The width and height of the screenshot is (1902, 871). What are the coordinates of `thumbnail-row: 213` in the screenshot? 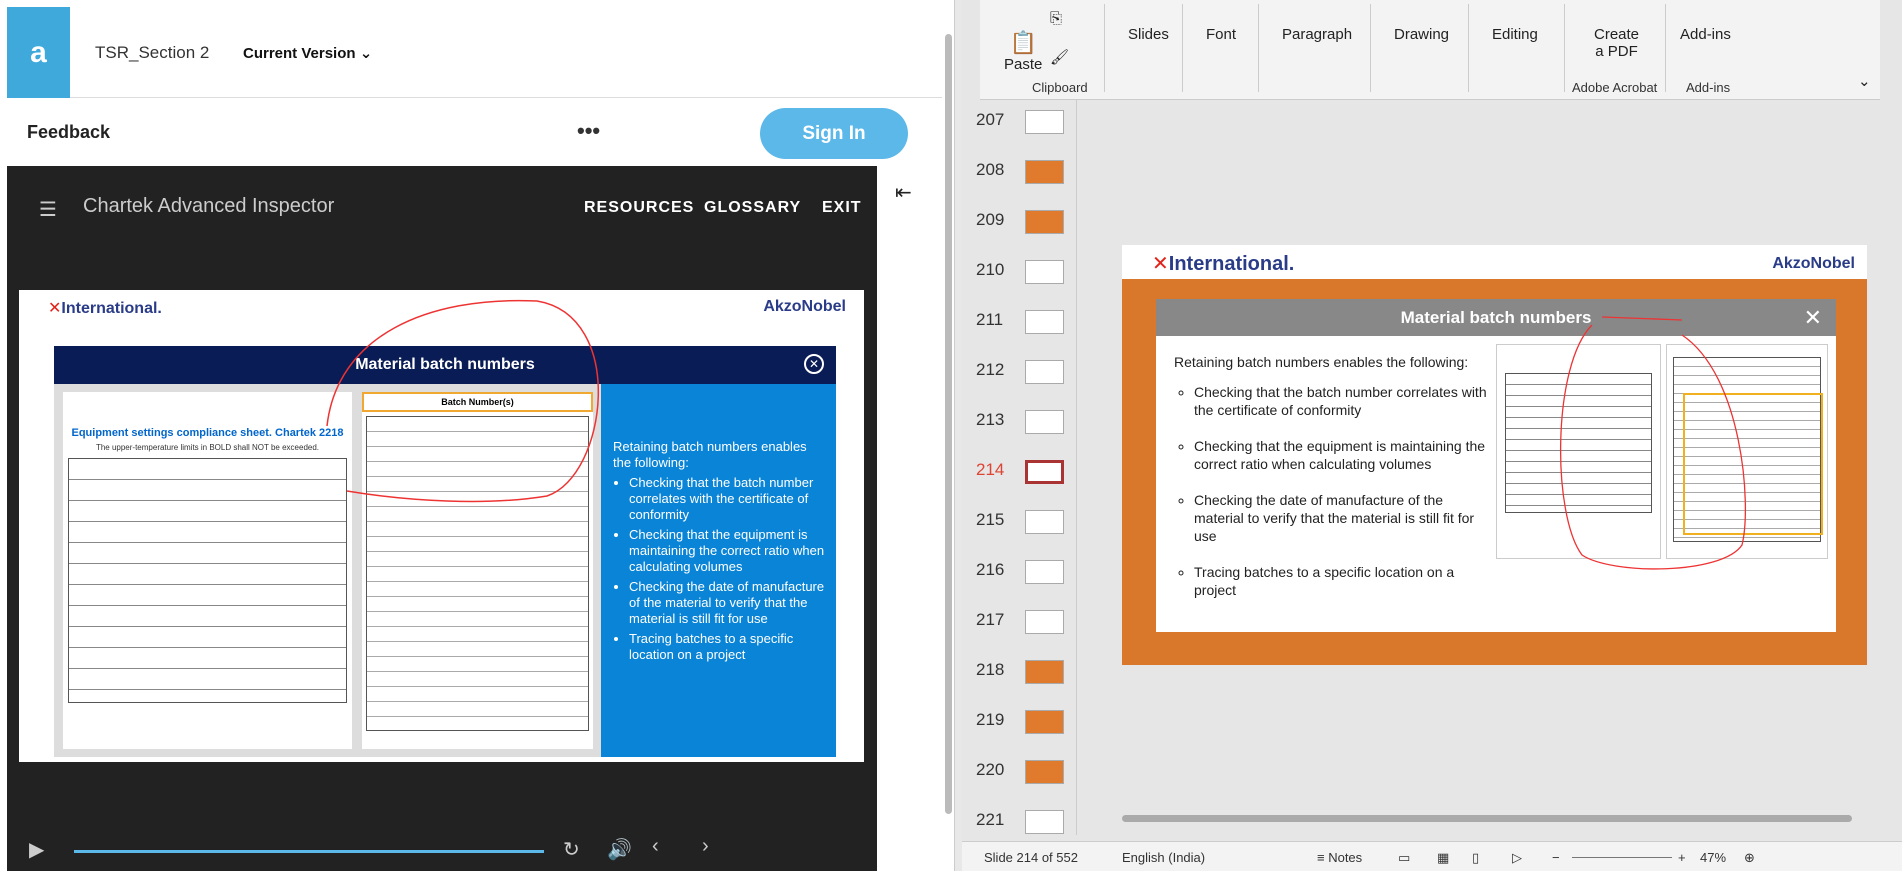 It's located at (1019, 424).